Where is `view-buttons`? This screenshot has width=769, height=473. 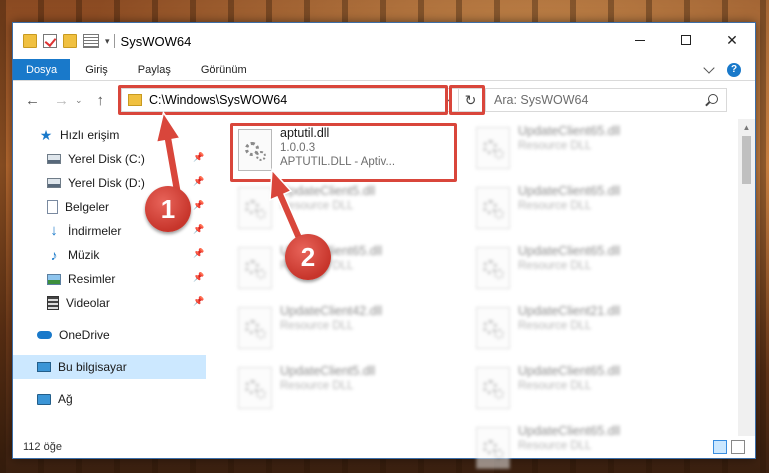
view-buttons is located at coordinates (729, 447).